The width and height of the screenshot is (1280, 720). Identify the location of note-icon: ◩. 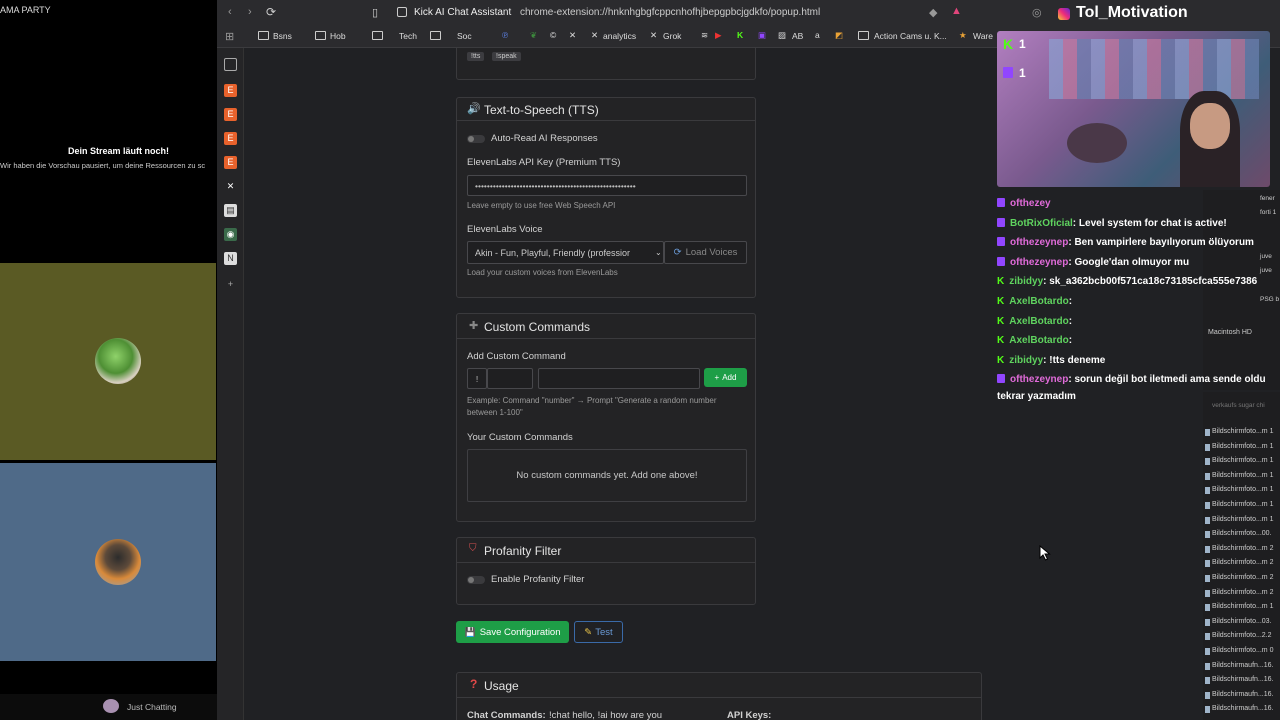
(839, 35).